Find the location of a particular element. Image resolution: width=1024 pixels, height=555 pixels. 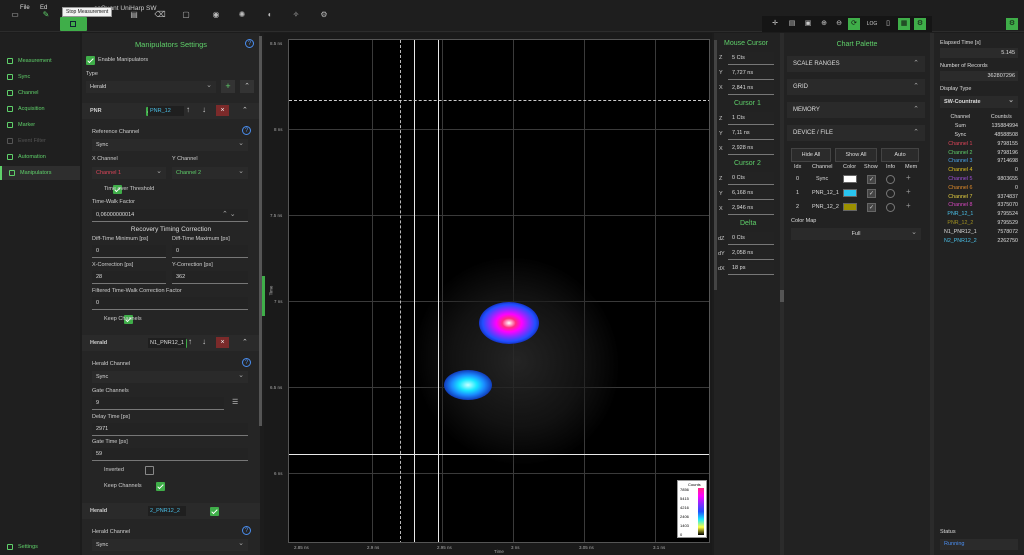

sidebar-item-settings: Settings is located at coordinates (40, 547).